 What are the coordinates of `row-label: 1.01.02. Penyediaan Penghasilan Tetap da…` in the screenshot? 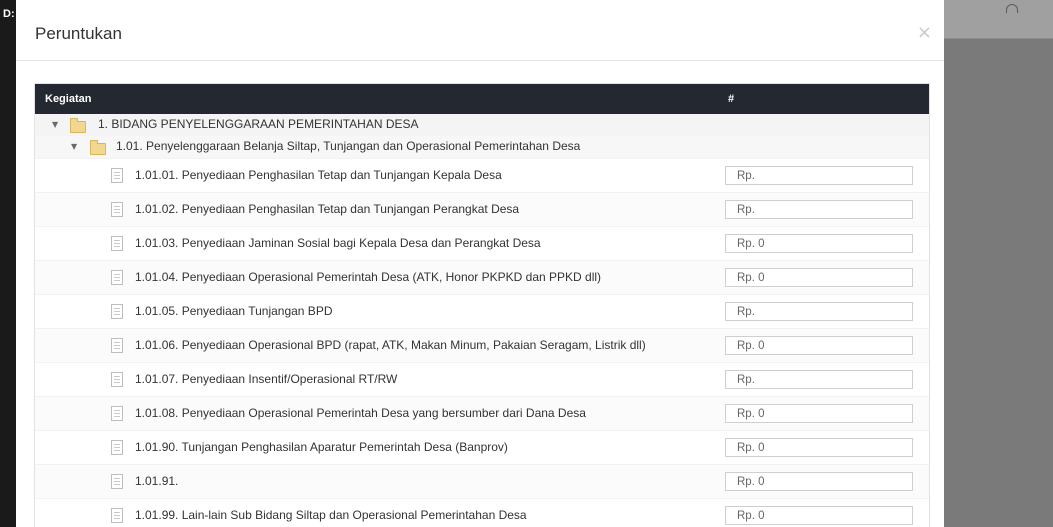 It's located at (327, 209).